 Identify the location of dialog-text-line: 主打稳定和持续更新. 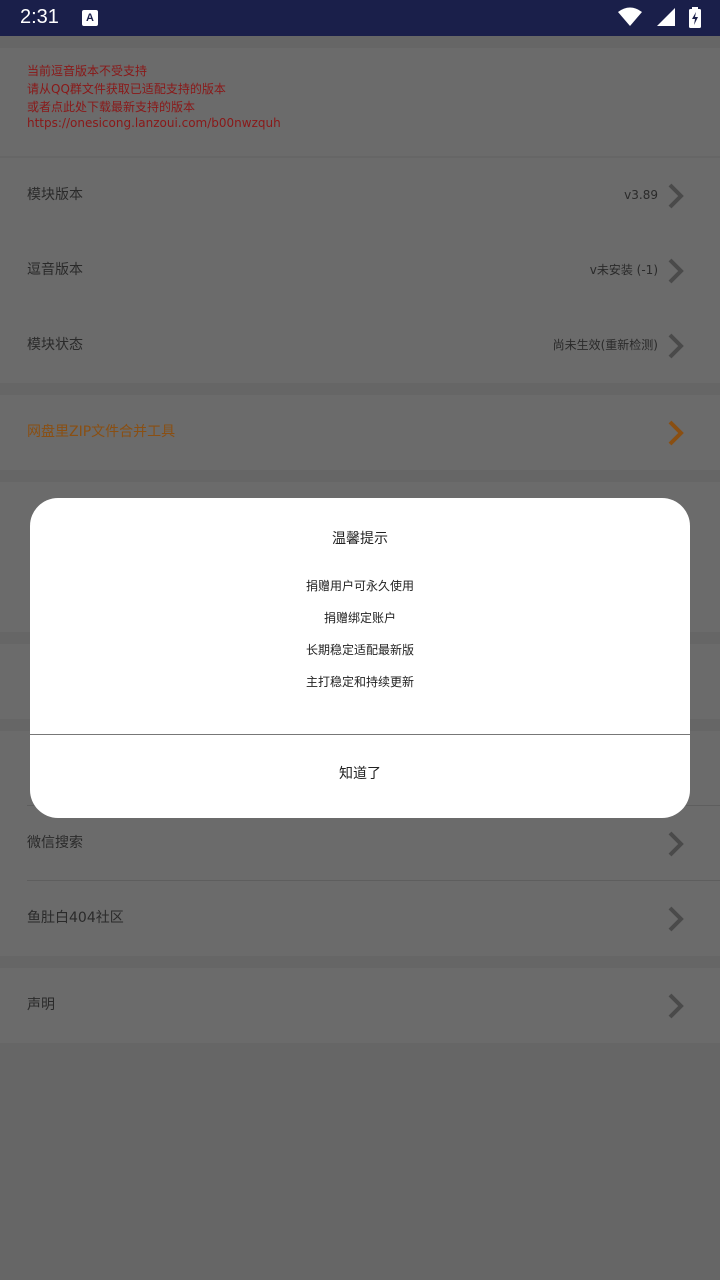
(359, 682).